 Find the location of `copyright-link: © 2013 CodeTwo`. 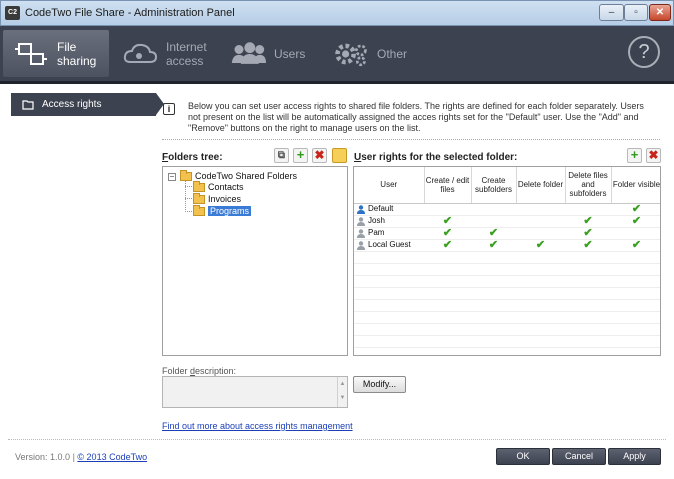

copyright-link: © 2013 CodeTwo is located at coordinates (112, 457).